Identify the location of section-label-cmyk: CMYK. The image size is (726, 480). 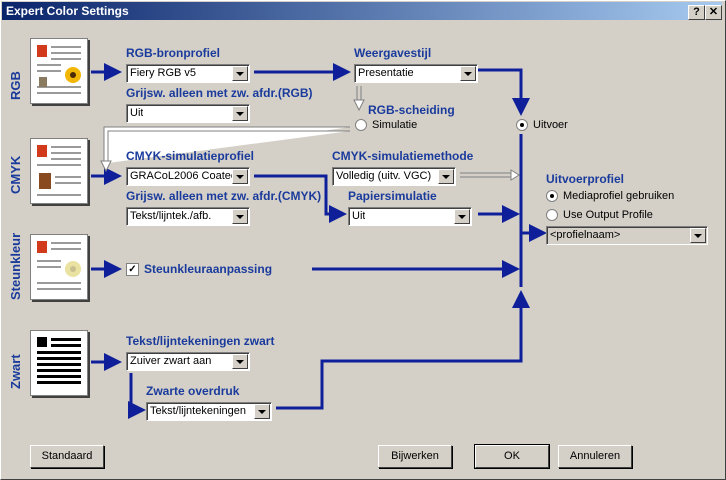
(15, 174).